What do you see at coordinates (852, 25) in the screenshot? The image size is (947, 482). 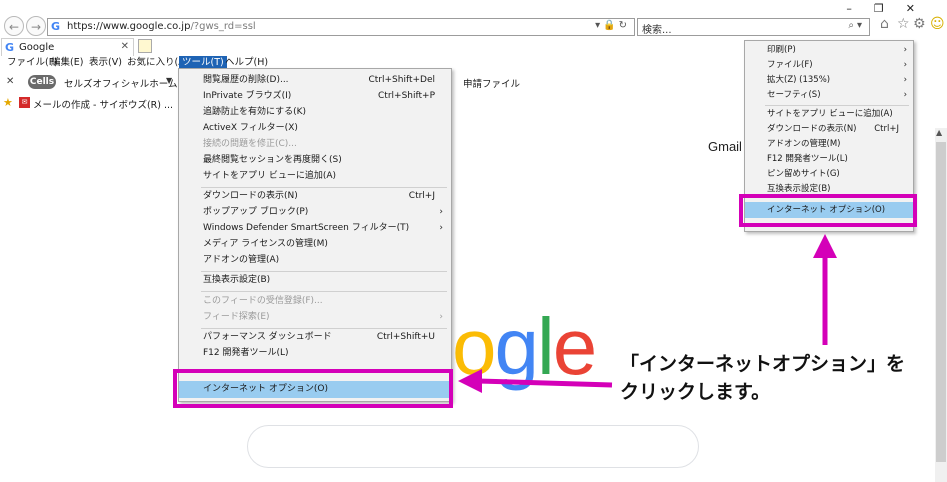 I see `search-icon: ⌕` at bounding box center [852, 25].